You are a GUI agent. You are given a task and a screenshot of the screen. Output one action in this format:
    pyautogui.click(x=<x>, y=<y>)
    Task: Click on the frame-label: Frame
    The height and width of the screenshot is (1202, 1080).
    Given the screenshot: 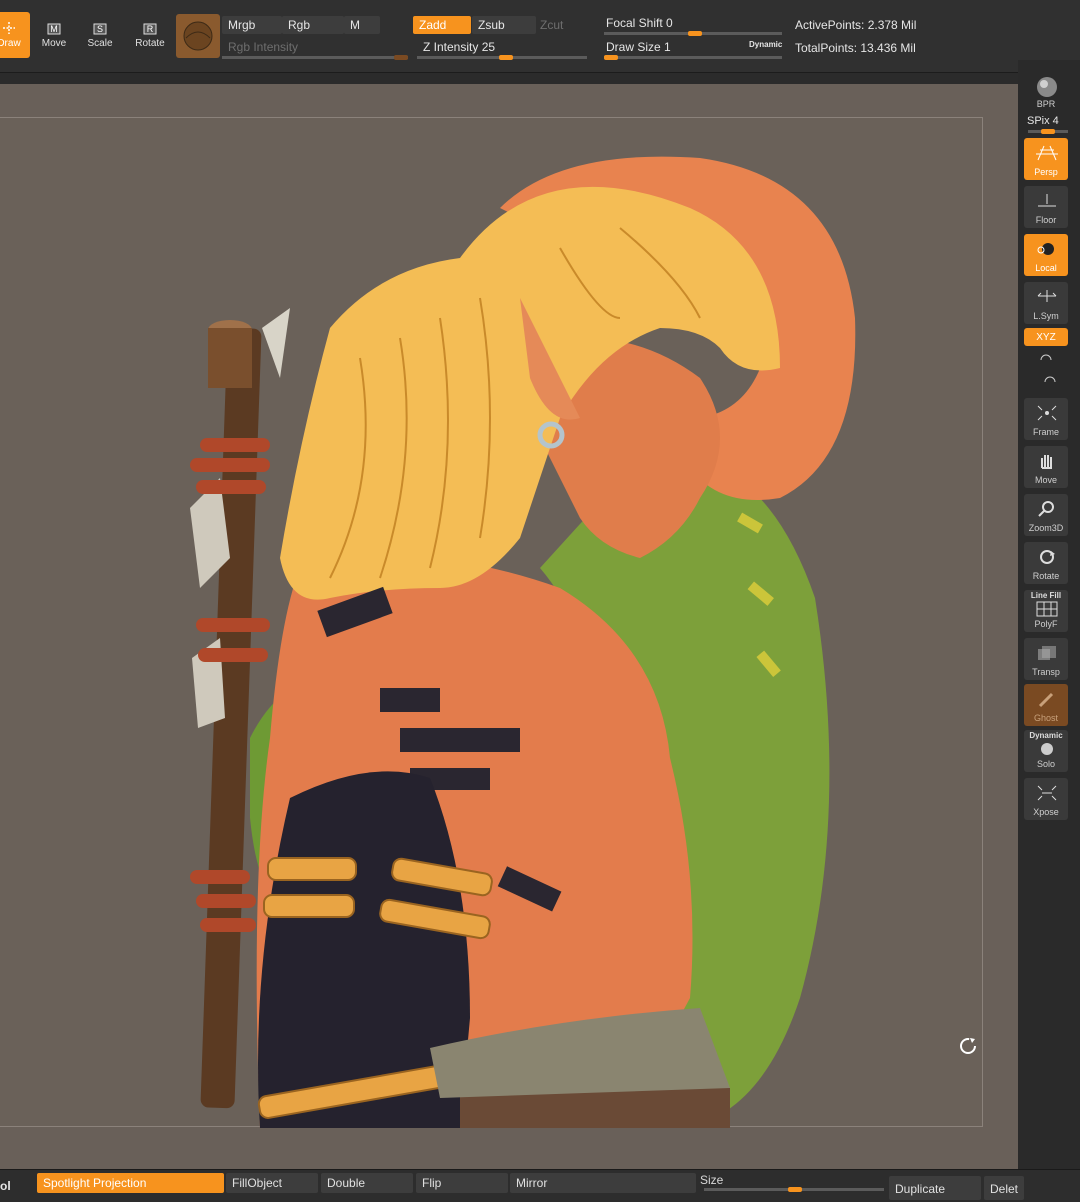 What is the action you would take?
    pyautogui.click(x=1045, y=432)
    